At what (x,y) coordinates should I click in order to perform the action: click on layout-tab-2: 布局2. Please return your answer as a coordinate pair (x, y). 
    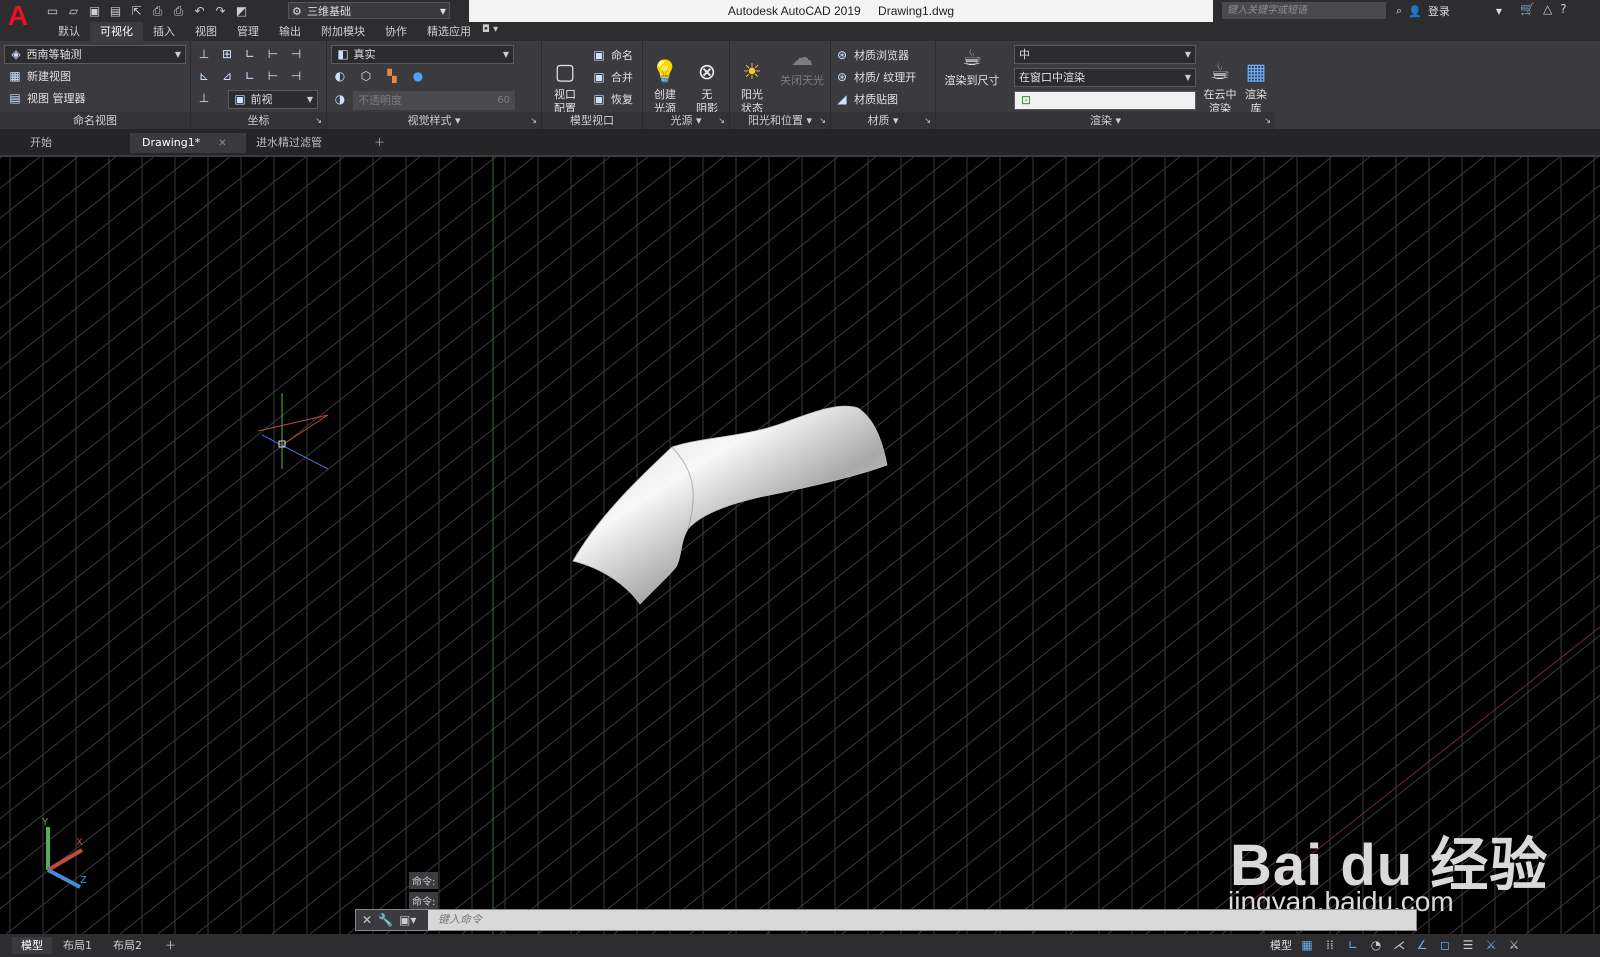
    Looking at the image, I should click on (127, 945).